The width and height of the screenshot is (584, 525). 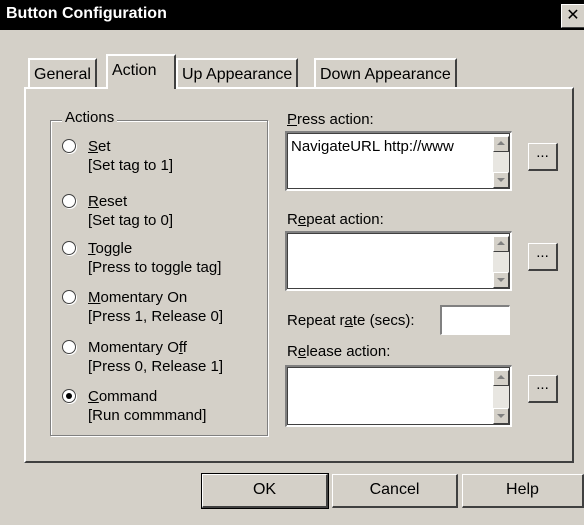 What do you see at coordinates (335, 219) in the screenshot?
I see `repeat-action-label: Repeat action:` at bounding box center [335, 219].